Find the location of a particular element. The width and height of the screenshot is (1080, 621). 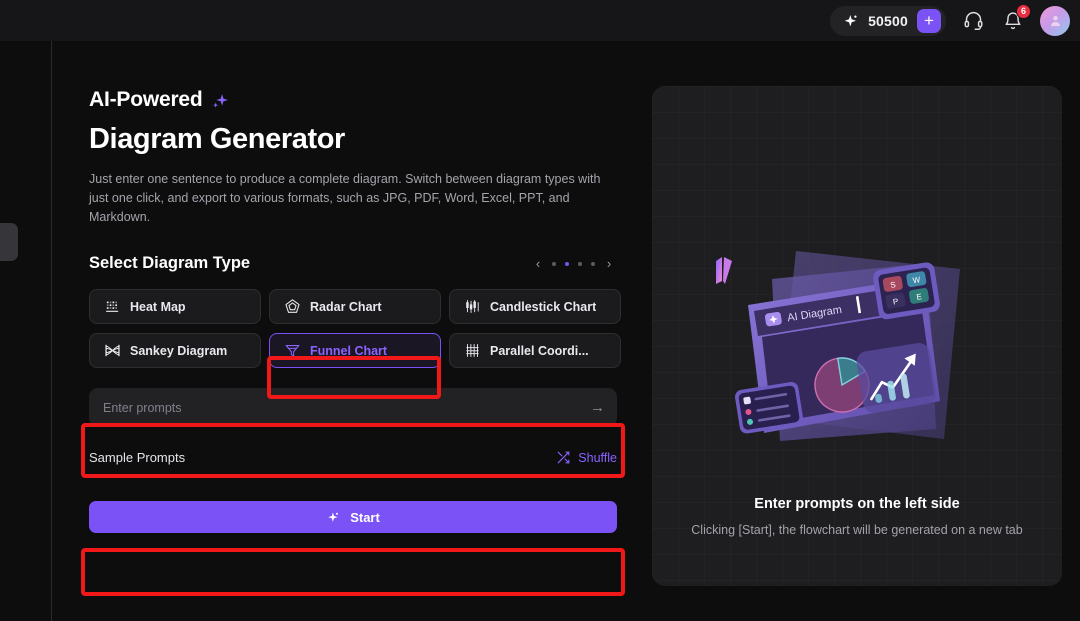

prompt-row: → is located at coordinates (353, 407).